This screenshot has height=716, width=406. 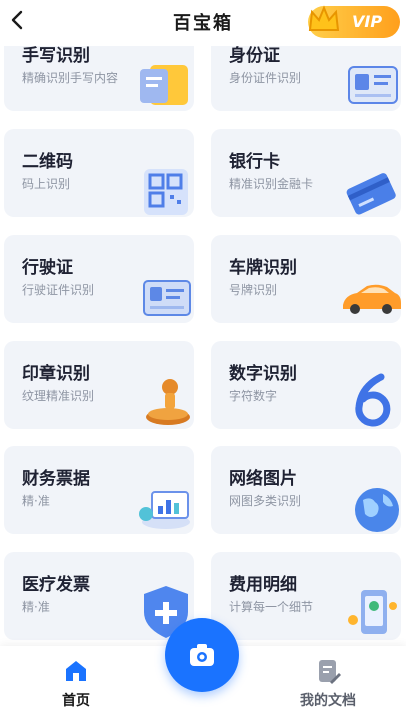 I want to click on card-driving-license: 行驶证 行驶证件识别, so click(x=99, y=279).